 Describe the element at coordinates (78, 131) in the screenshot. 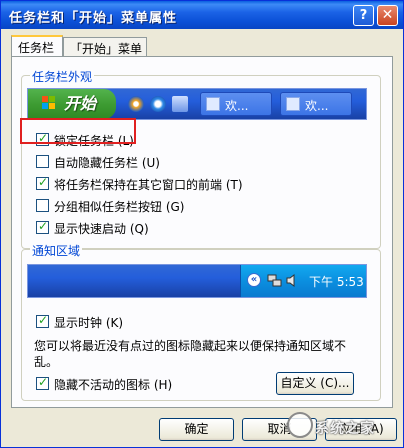

I see `highlight-box` at that location.